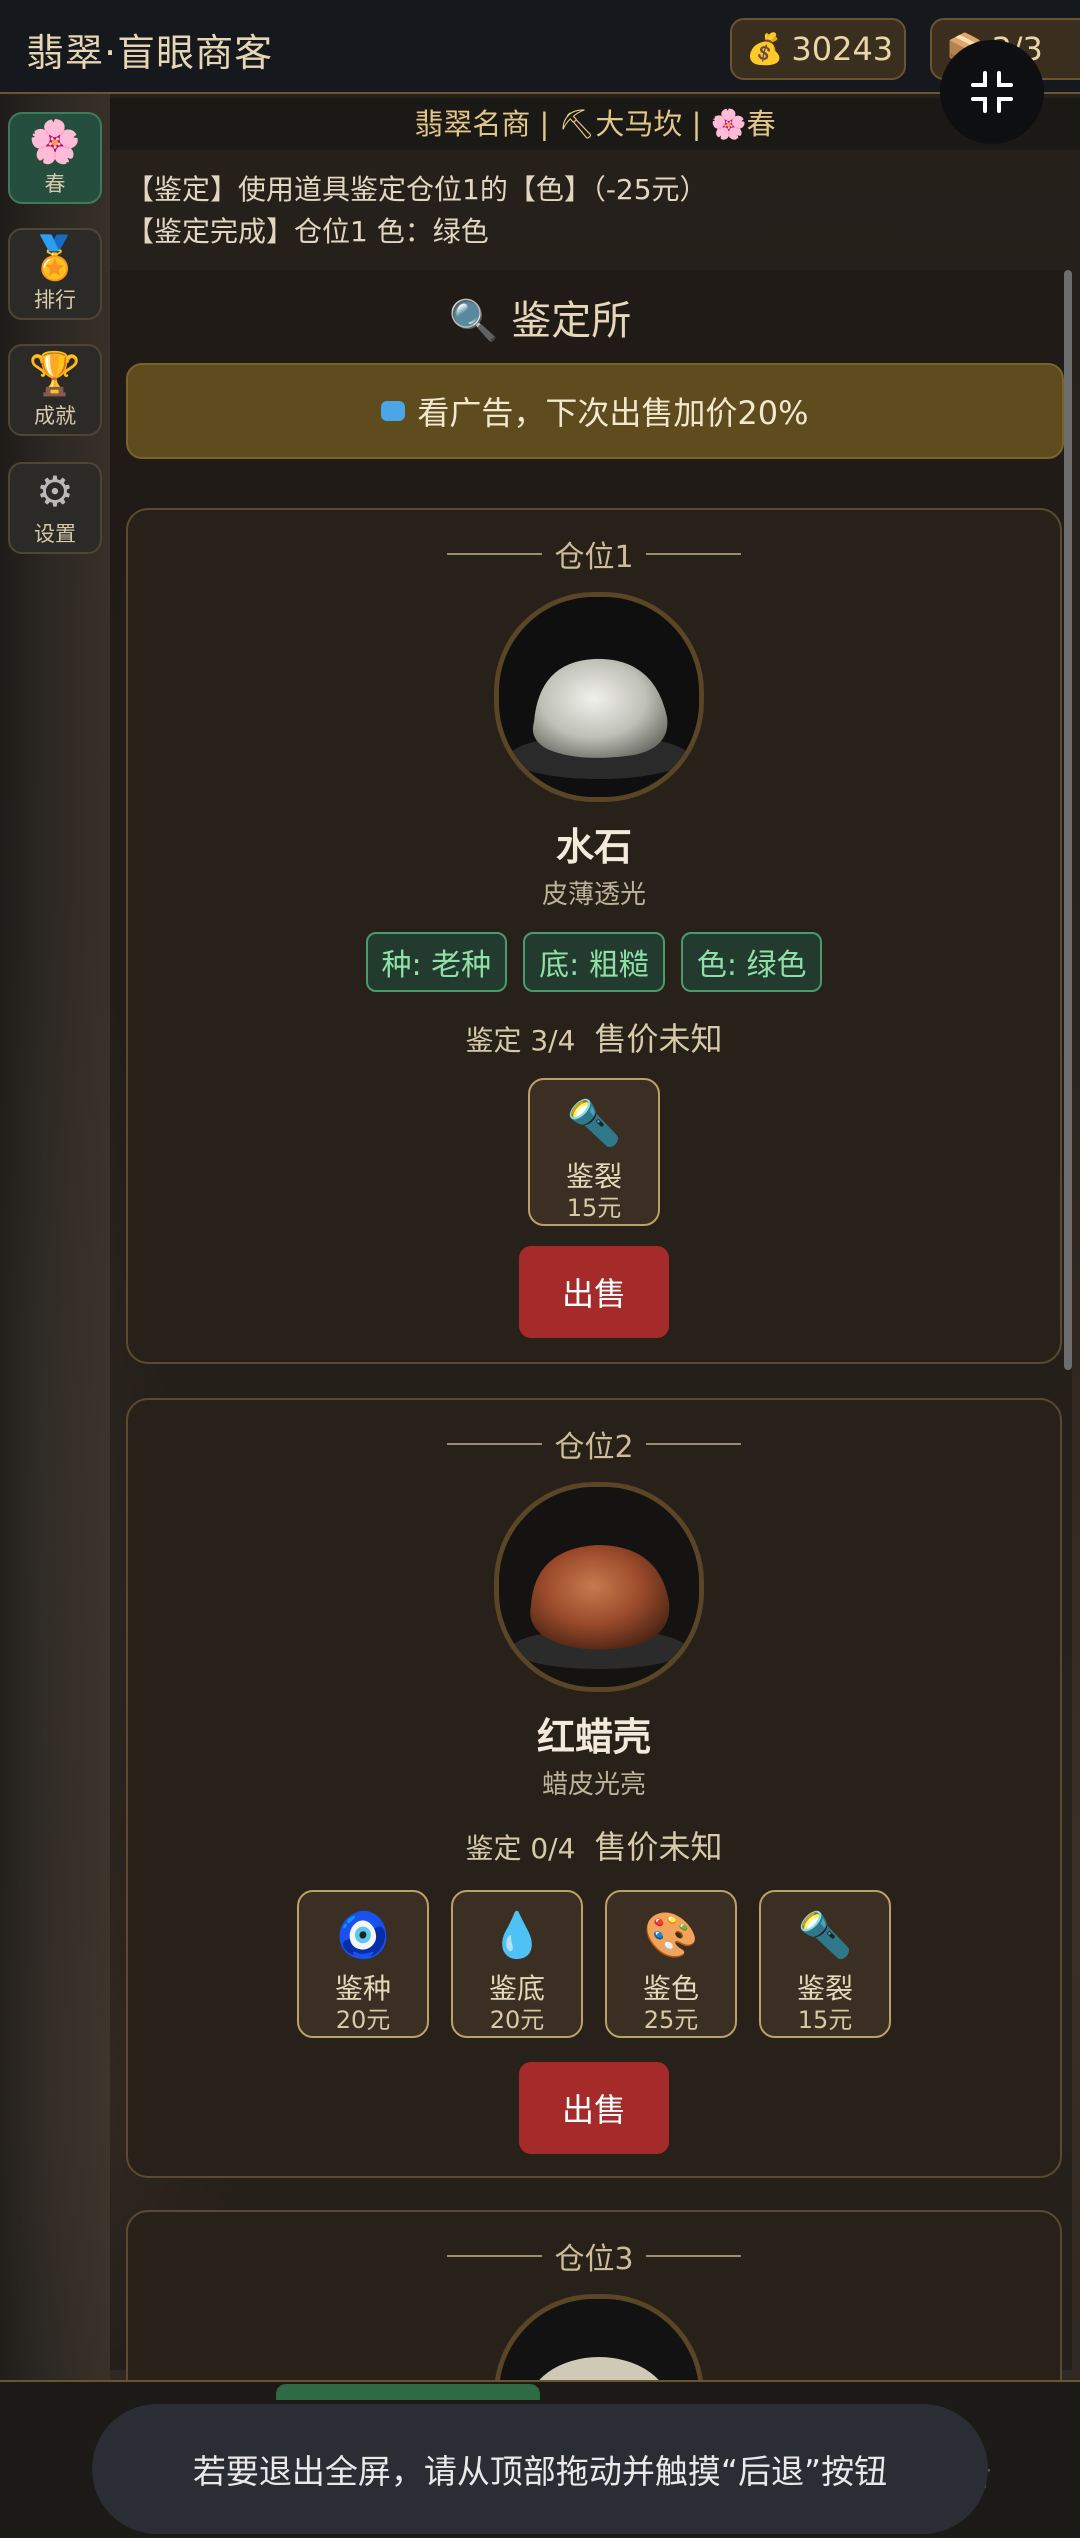 This screenshot has height=2538, width=1080. Describe the element at coordinates (595, 124) in the screenshot. I see `status-line: 翡翠名商 | ⛏大马坎 | 🌸春` at that location.